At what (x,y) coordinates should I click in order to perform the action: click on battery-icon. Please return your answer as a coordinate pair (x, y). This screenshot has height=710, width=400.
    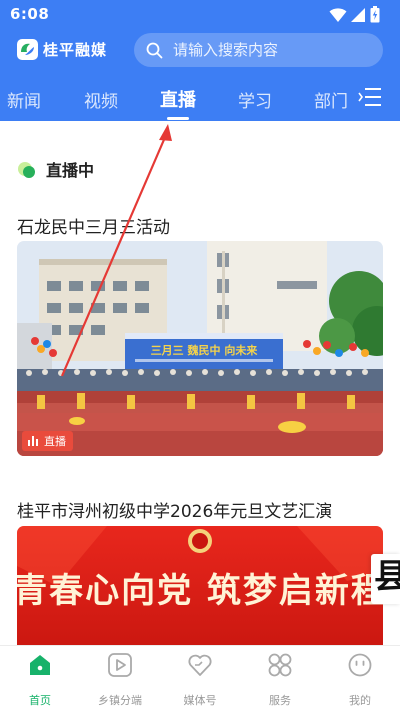
    Looking at the image, I should click on (375, 14).